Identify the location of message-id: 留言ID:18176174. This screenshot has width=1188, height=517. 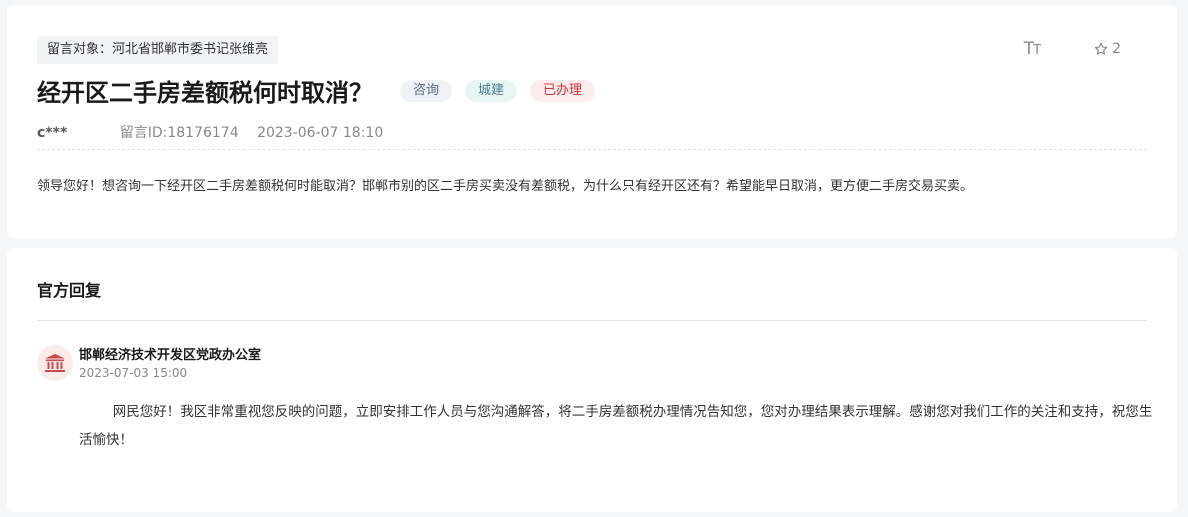
(179, 133).